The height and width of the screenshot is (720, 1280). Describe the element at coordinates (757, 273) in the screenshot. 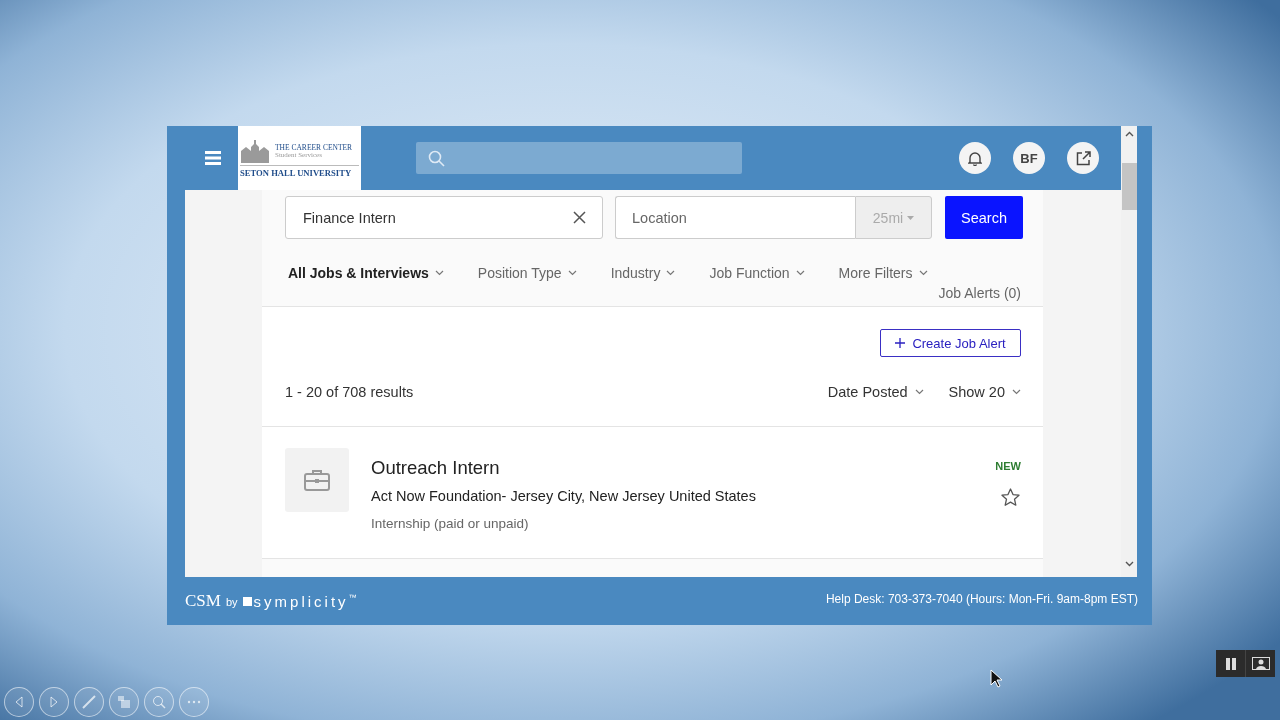

I see `filter-tab: Job Function` at that location.